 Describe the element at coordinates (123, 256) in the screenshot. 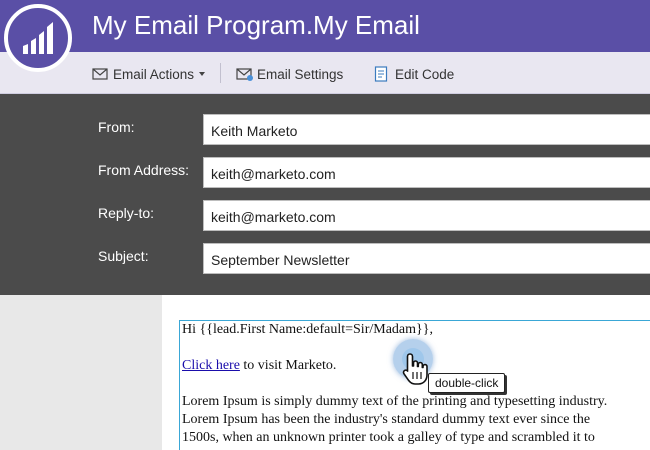

I see `subject-label: Subject:` at that location.